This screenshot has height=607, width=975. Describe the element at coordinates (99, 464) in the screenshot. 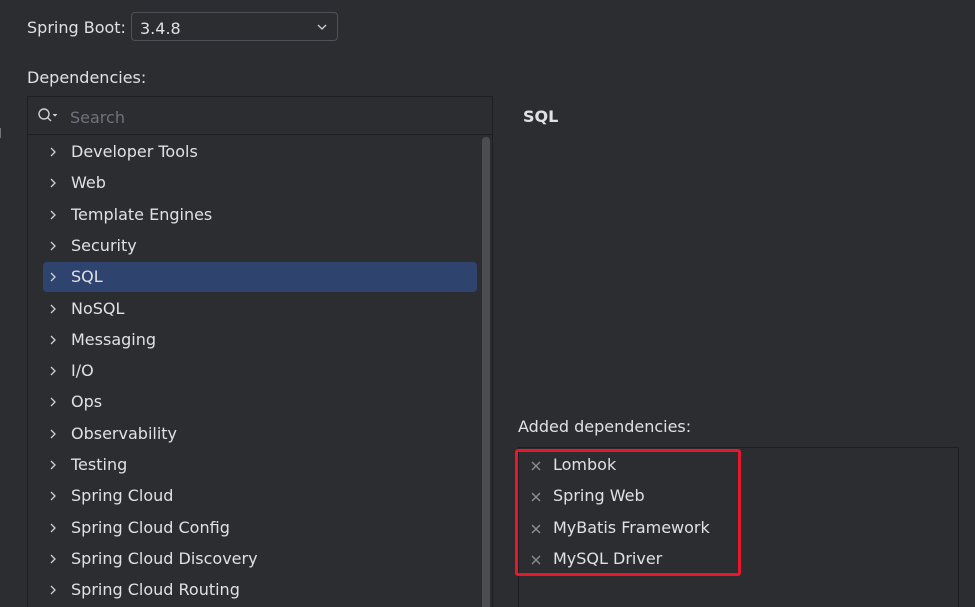

I see `tree-item-label: Testing` at that location.